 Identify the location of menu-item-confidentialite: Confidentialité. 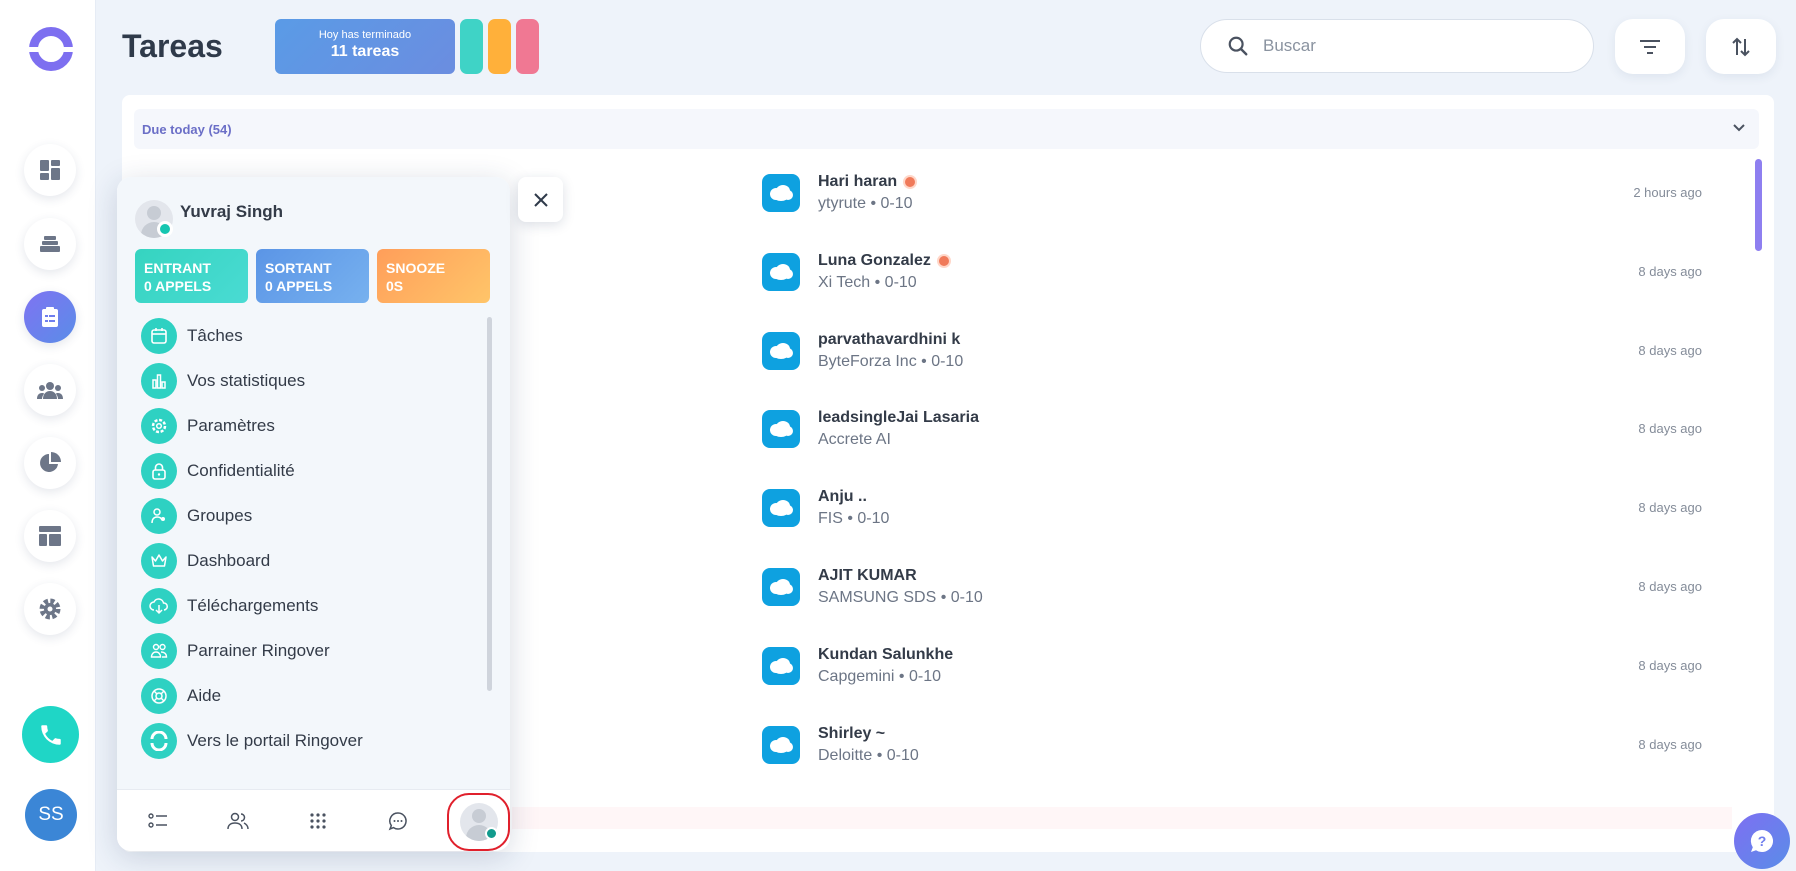
(301, 471).